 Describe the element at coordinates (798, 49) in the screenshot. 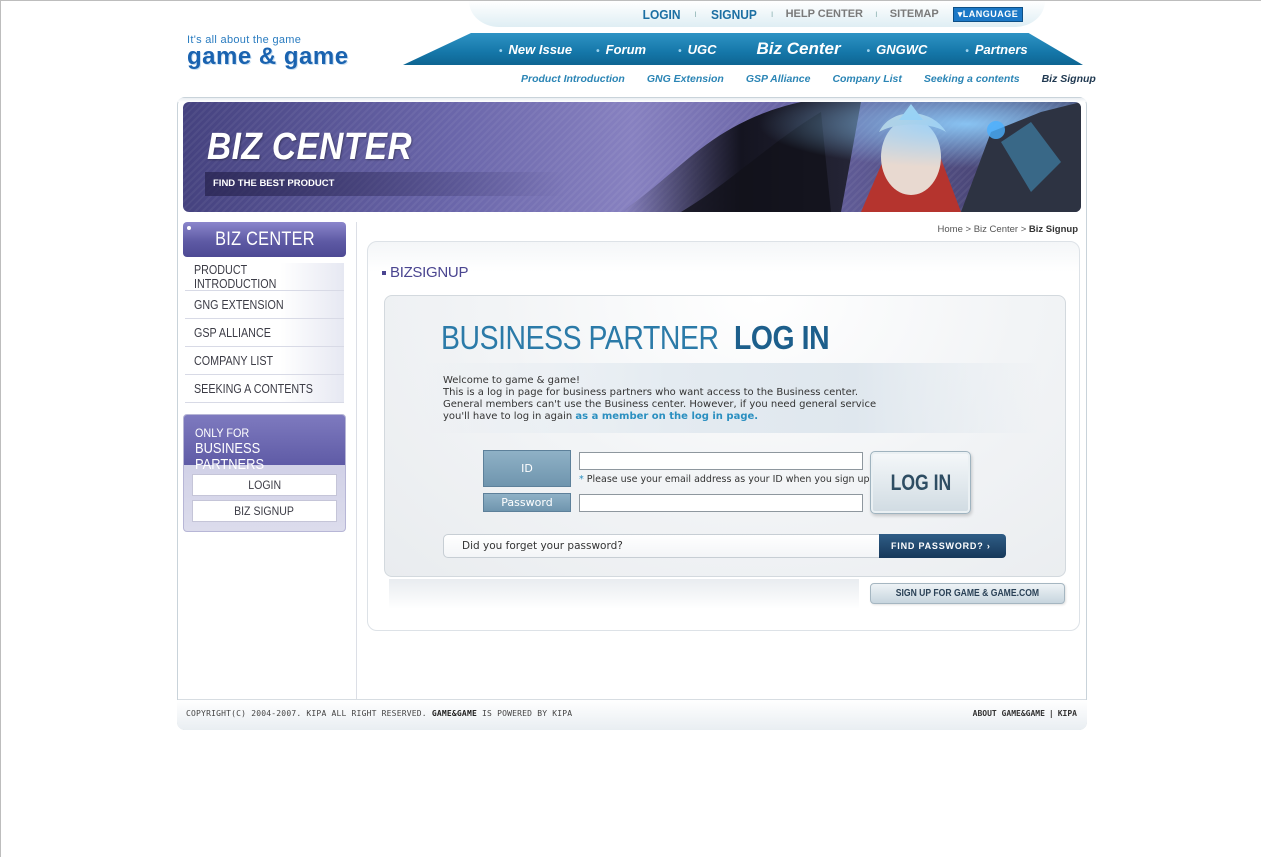

I see `nav-biz-center: Biz Center` at that location.